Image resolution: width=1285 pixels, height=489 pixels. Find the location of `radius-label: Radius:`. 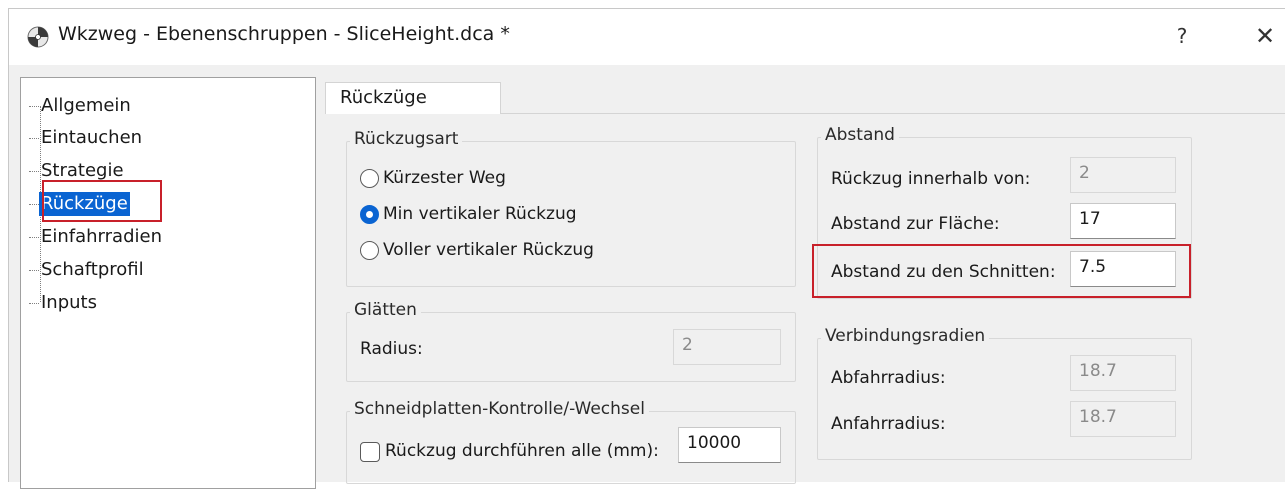

radius-label: Radius: is located at coordinates (391, 349).